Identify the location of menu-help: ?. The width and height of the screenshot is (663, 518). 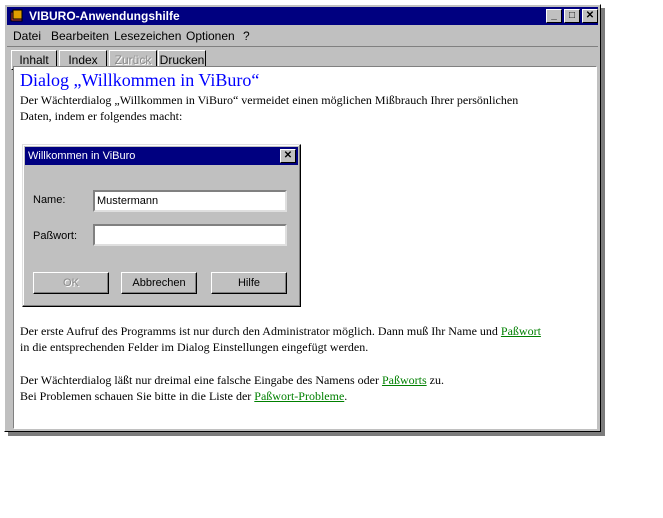
(246, 36).